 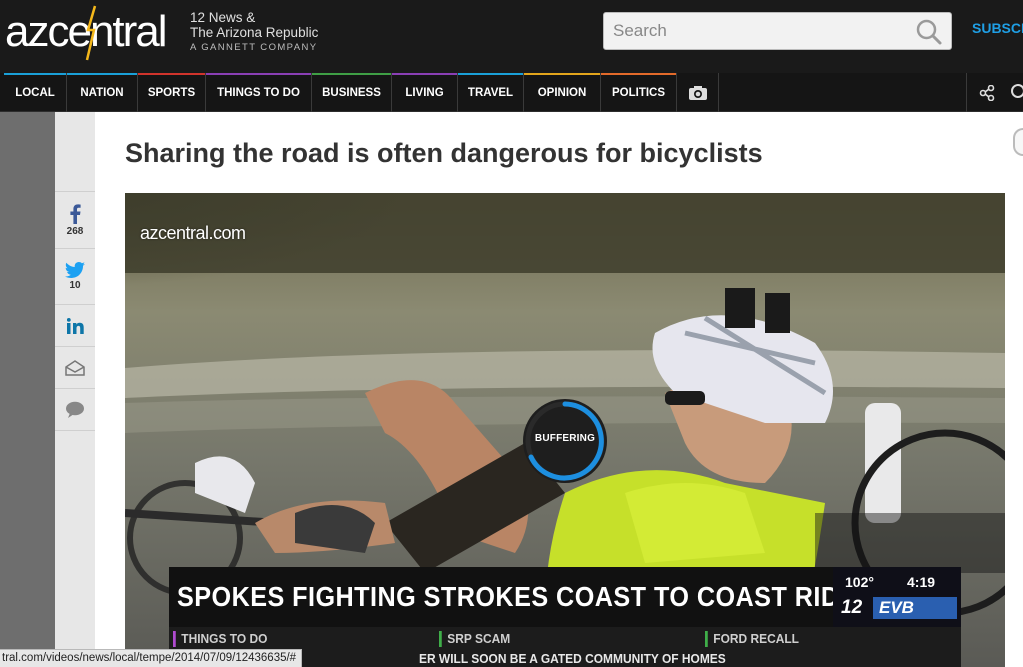 I want to click on share-rail-top, so click(x=75, y=152).